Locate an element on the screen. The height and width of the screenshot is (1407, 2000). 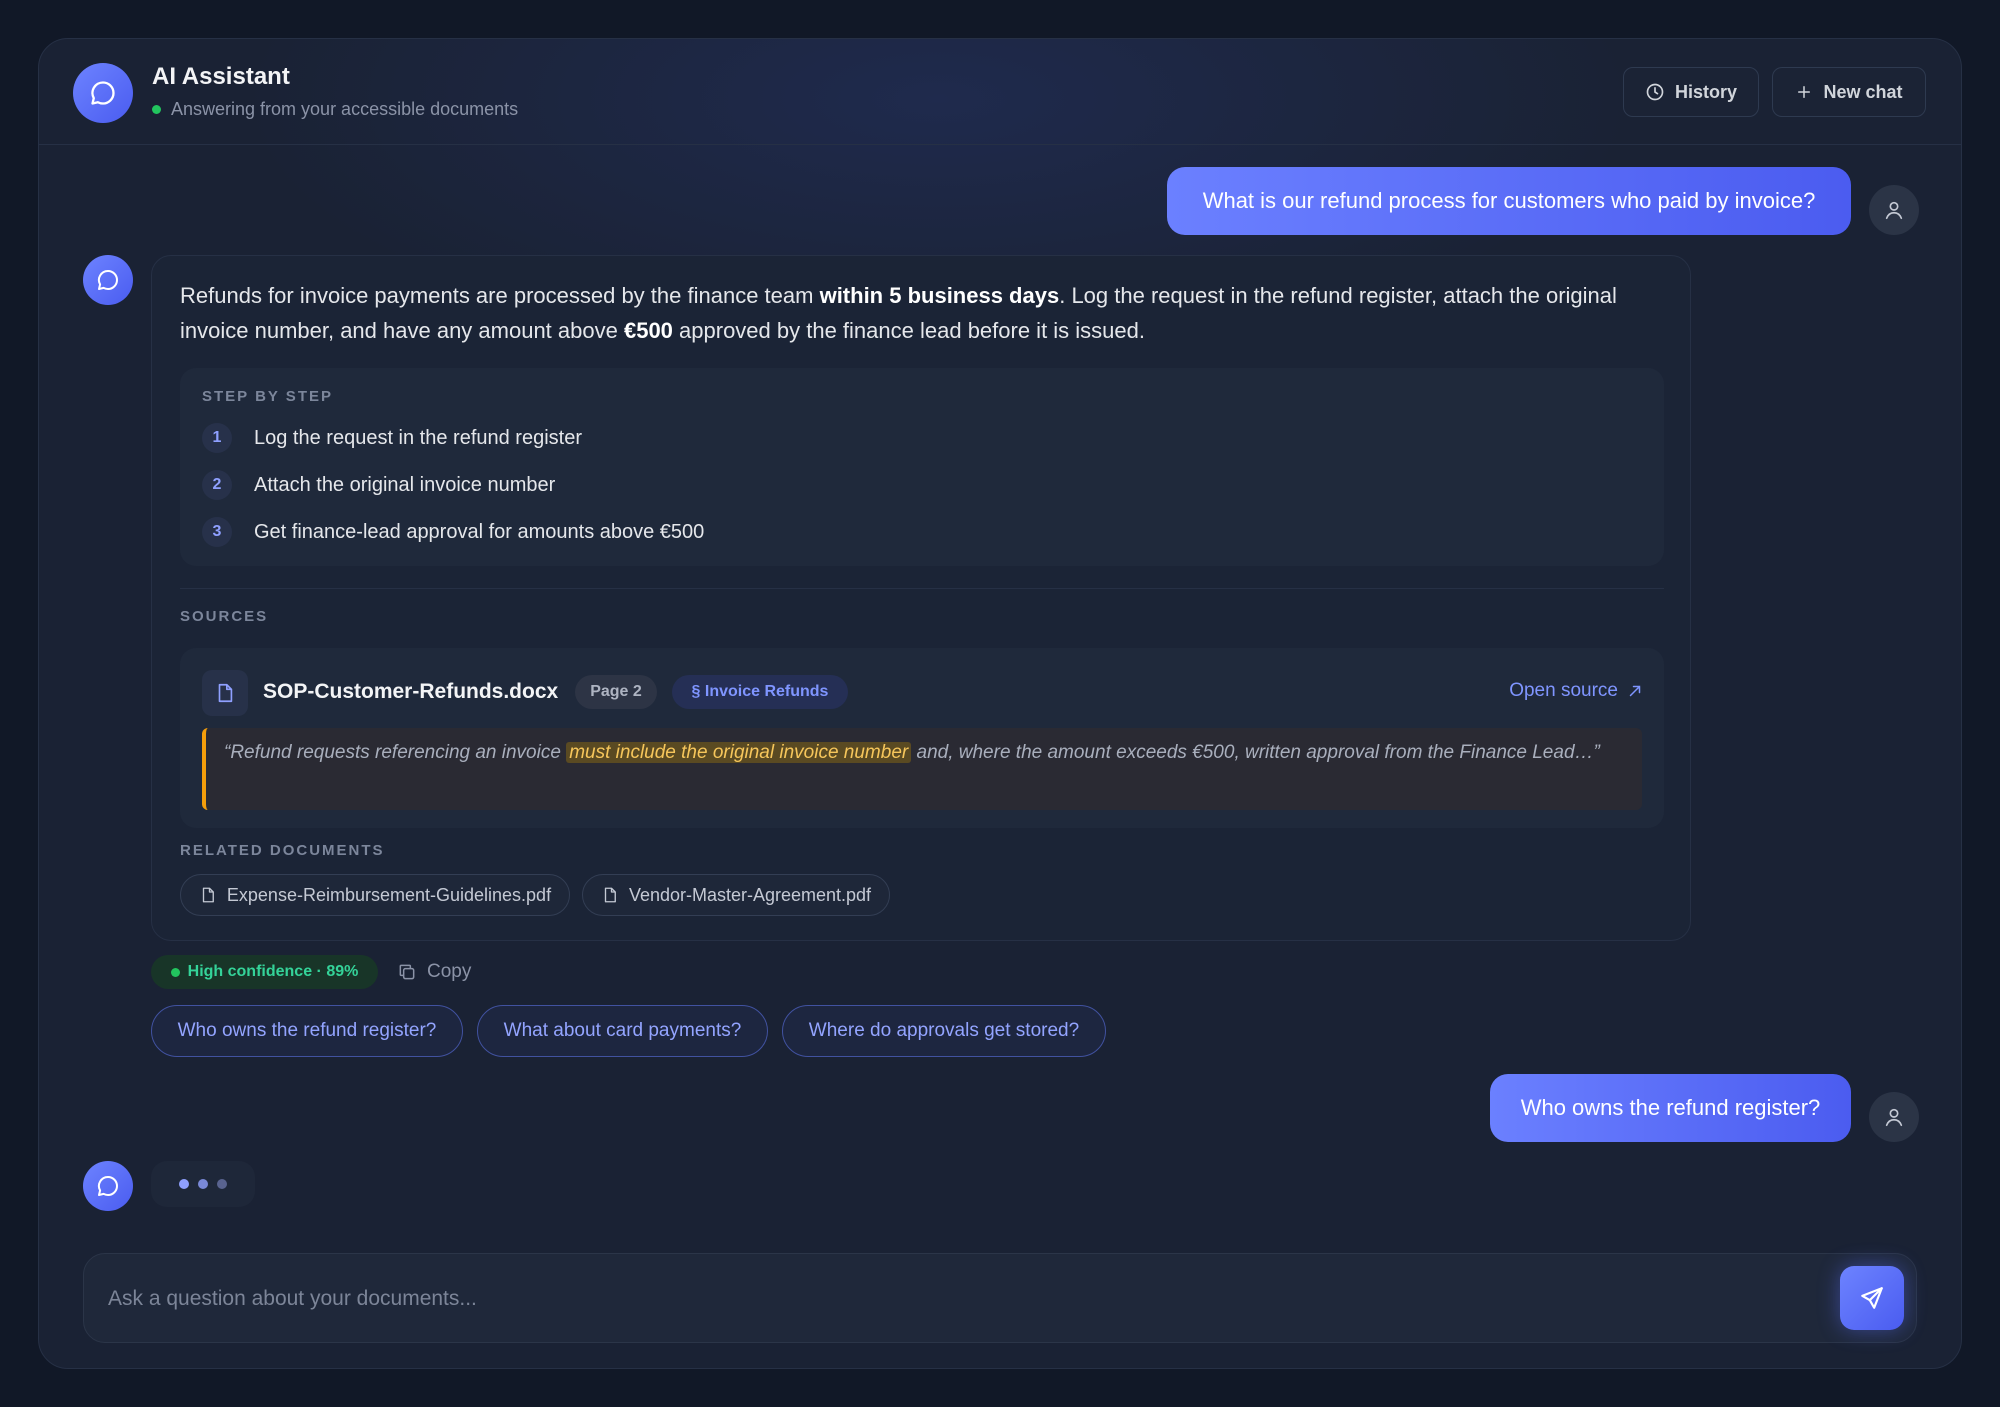
clock-icon is located at coordinates (1655, 92).